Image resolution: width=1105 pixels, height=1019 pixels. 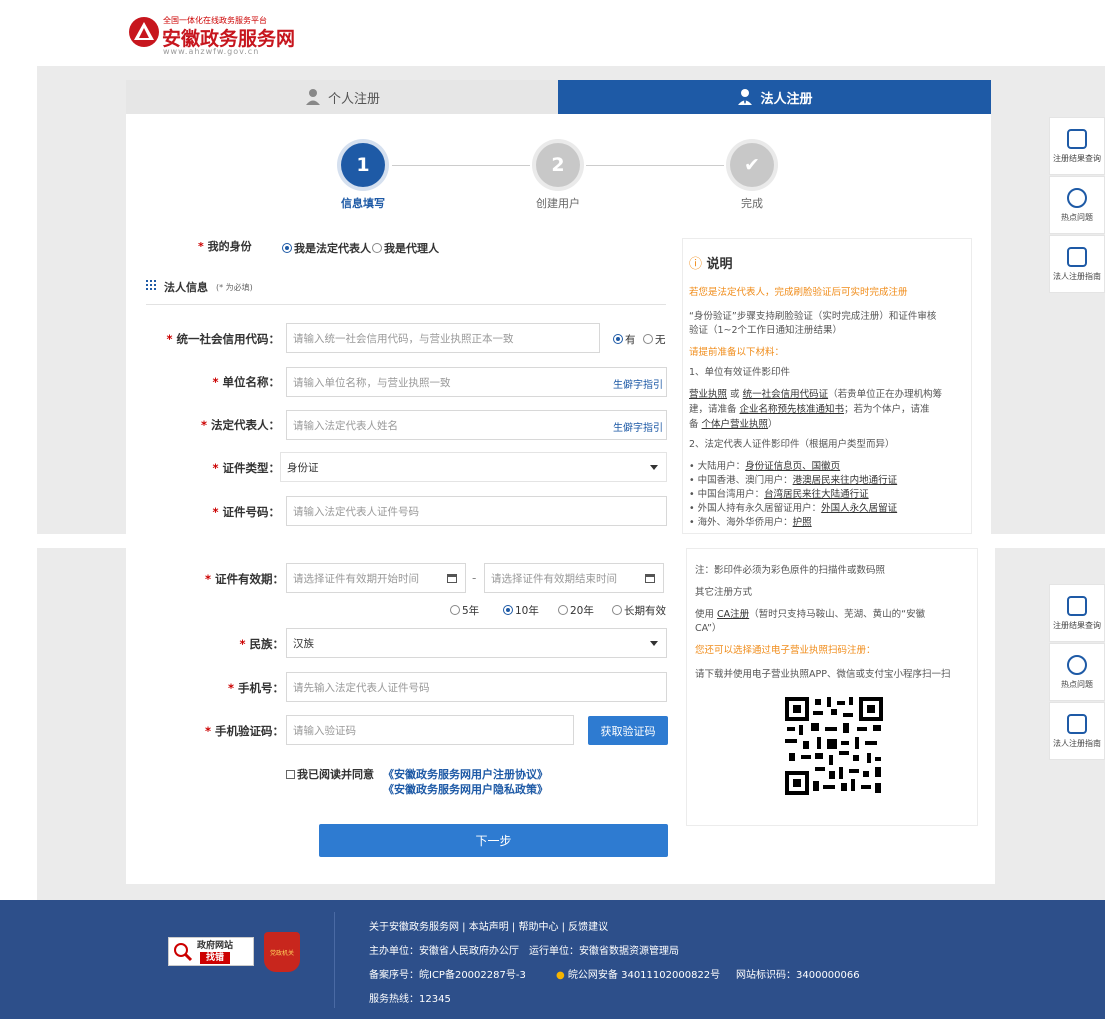 I want to click on date-range-dash: -, so click(x=474, y=578).